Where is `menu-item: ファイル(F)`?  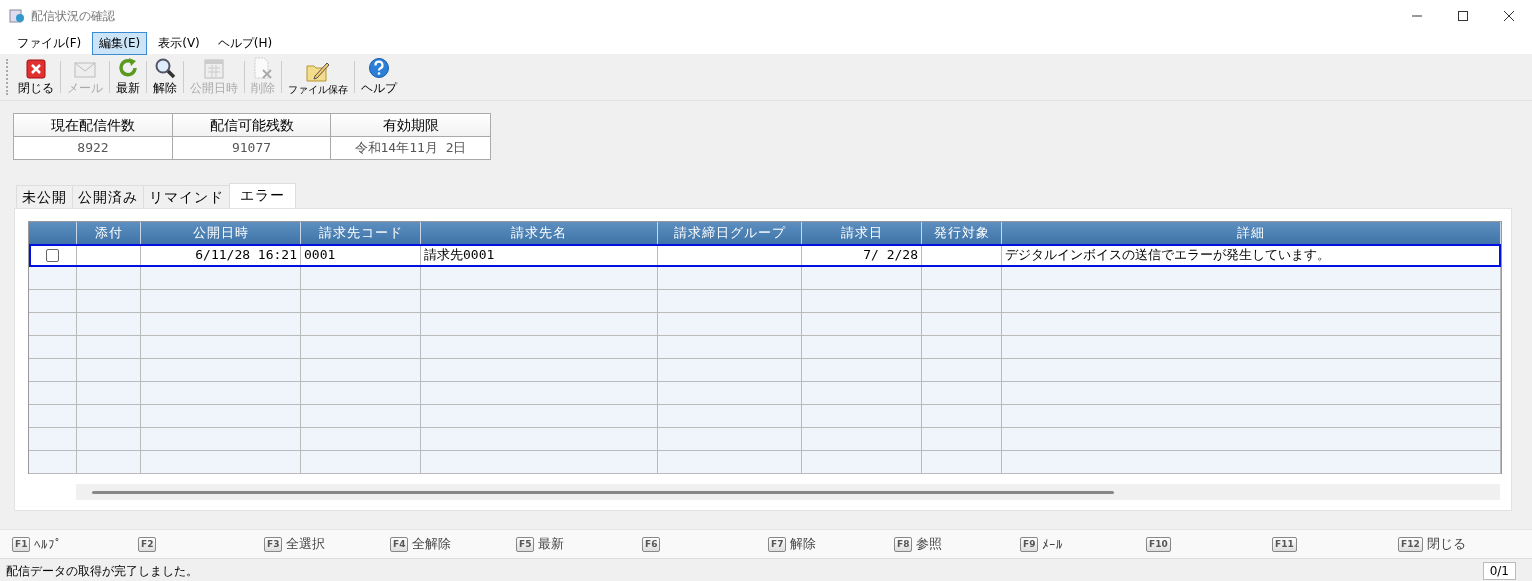 menu-item: ファイル(F) is located at coordinates (49, 43).